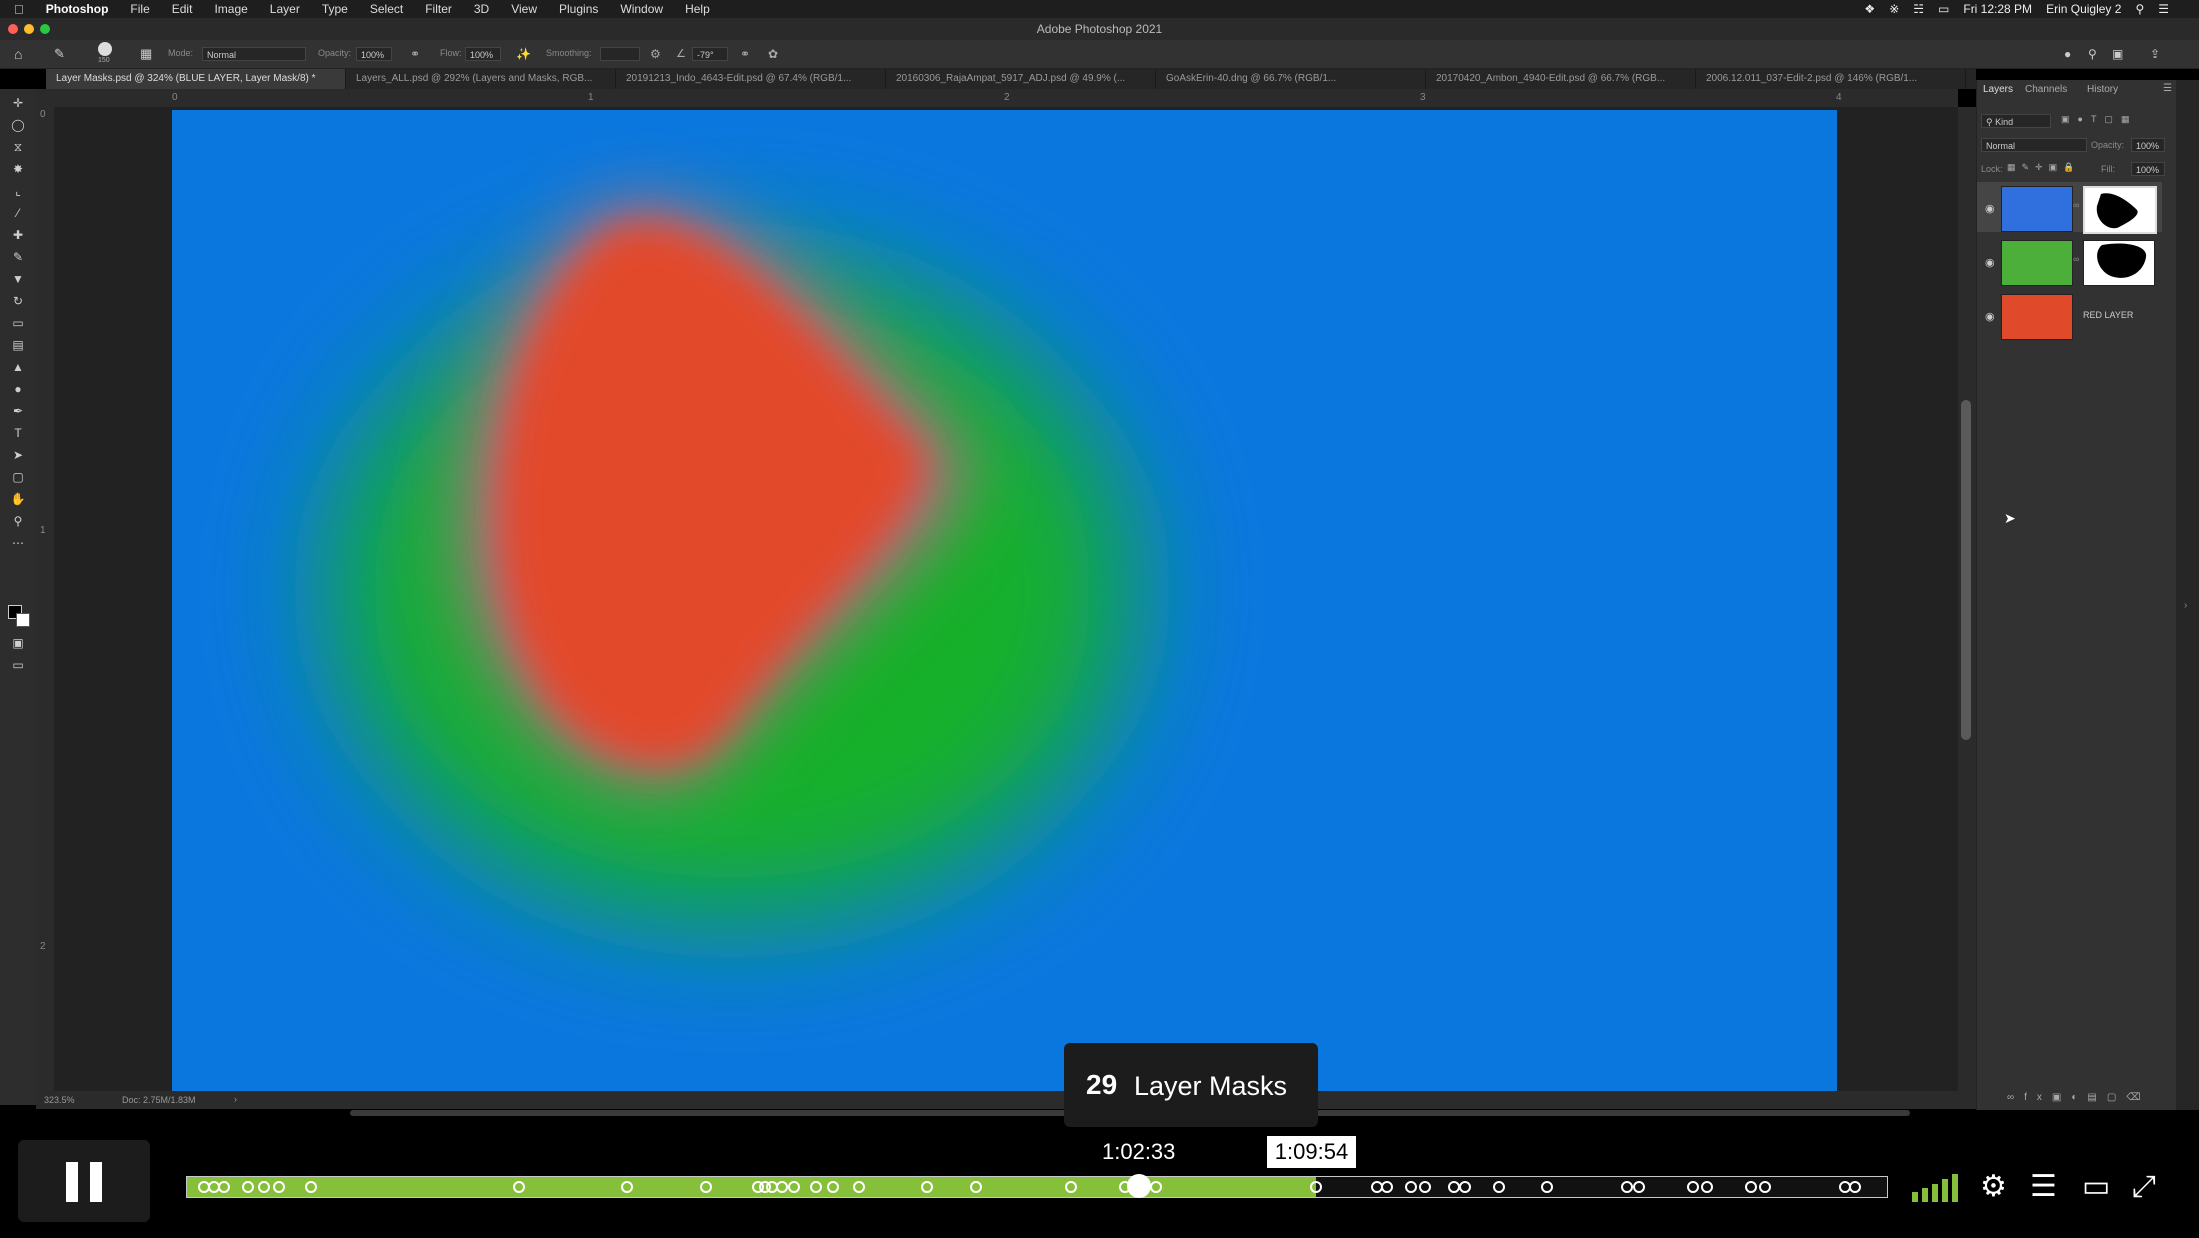  What do you see at coordinates (438, 9) in the screenshot?
I see `menu-filter: Filter` at bounding box center [438, 9].